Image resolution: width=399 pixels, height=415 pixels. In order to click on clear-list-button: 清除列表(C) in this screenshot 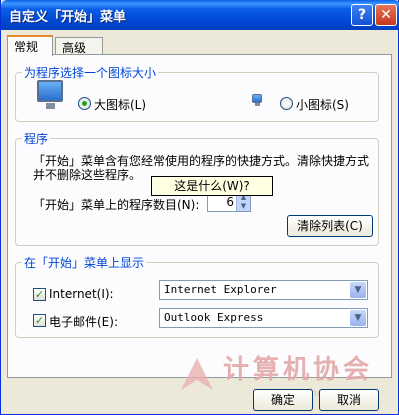, I will do `click(330, 226)`.